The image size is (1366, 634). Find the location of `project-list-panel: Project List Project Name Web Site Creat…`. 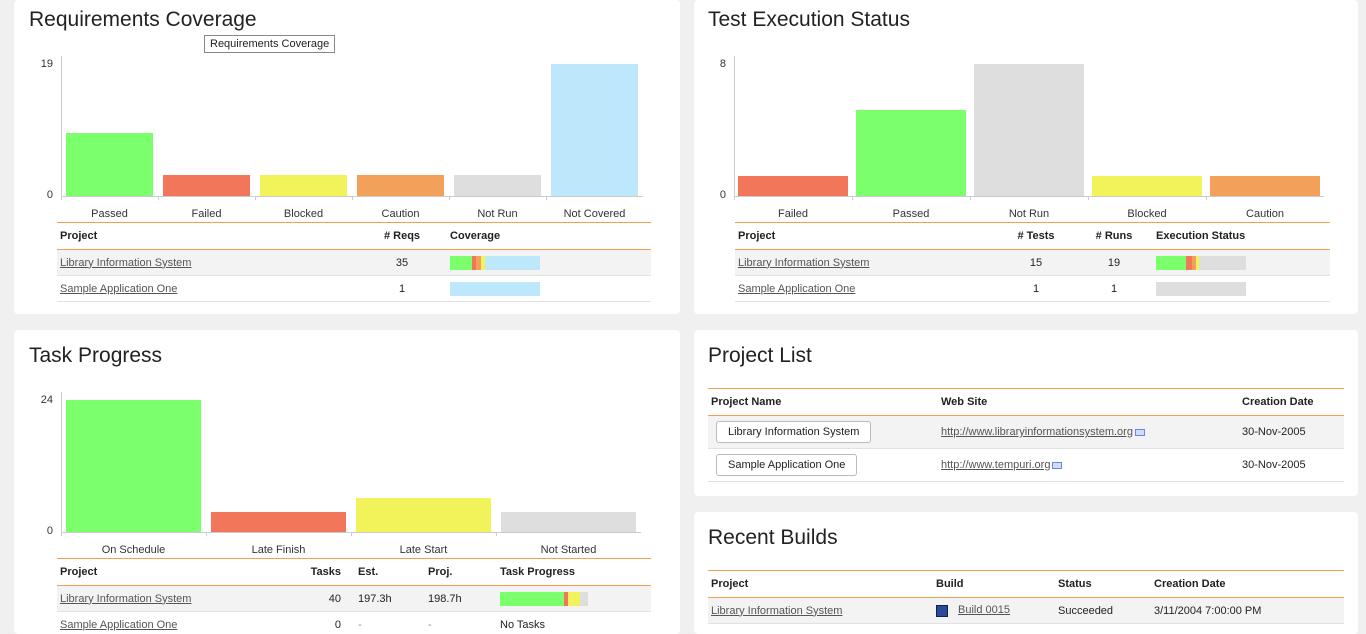

project-list-panel: Project List Project Name Web Site Creat… is located at coordinates (1026, 413).